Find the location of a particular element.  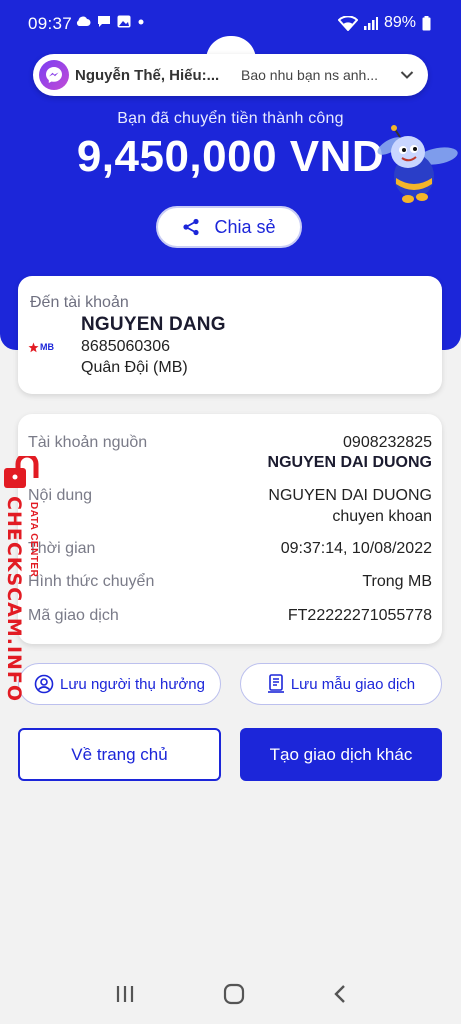

home-nav-icon is located at coordinates (234, 994).